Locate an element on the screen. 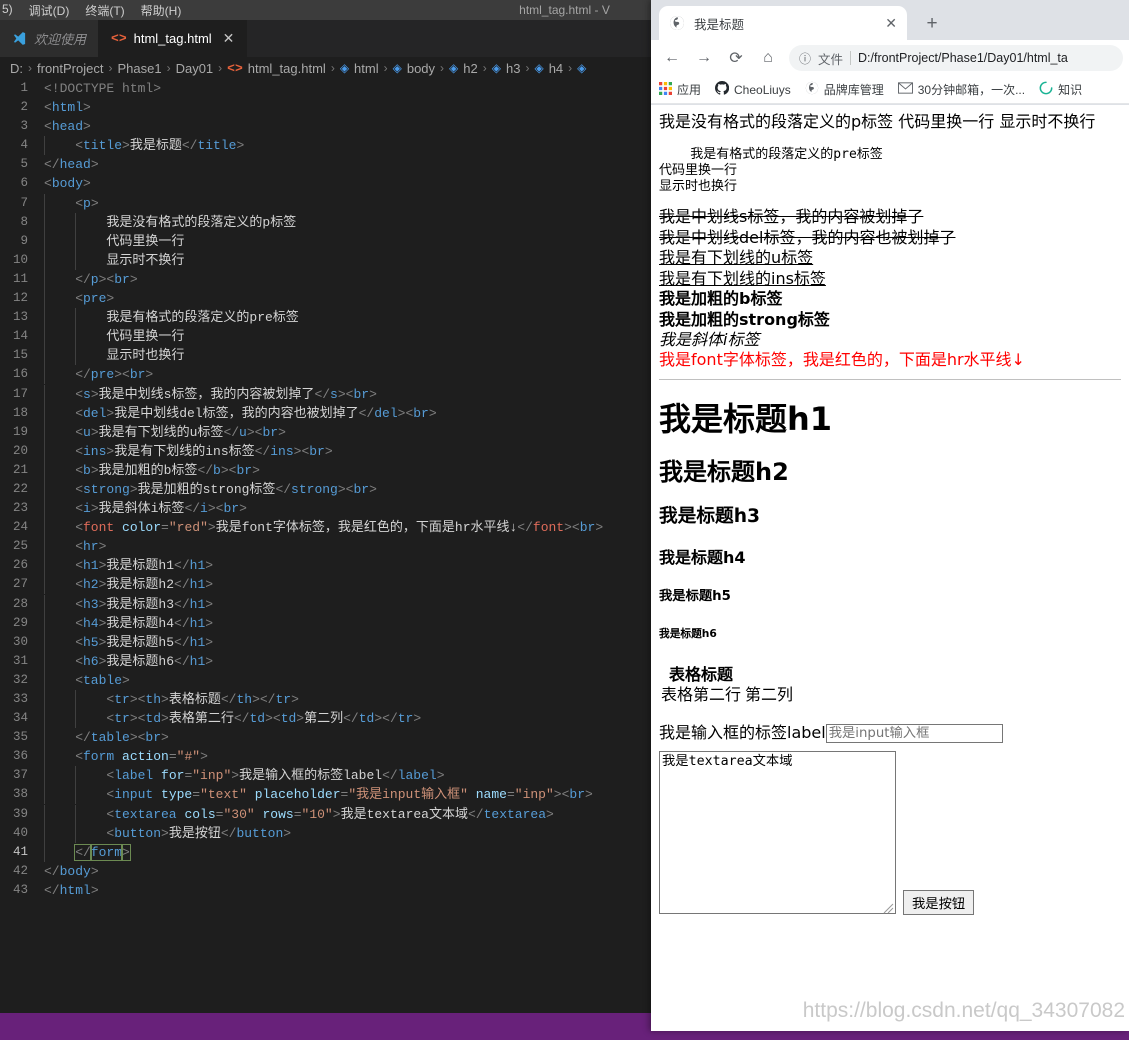 Image resolution: width=1129 pixels, height=1040 pixels. new-tab-button: + is located at coordinates (932, 24).